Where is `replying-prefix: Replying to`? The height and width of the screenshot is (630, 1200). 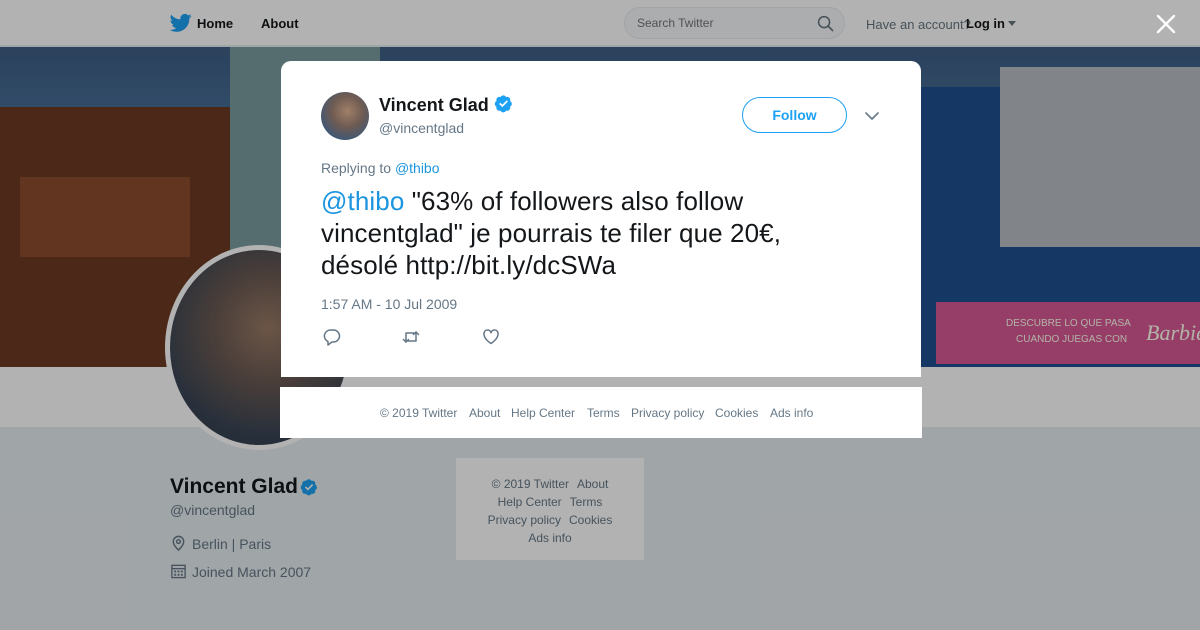
replying-prefix: Replying to is located at coordinates (356, 168).